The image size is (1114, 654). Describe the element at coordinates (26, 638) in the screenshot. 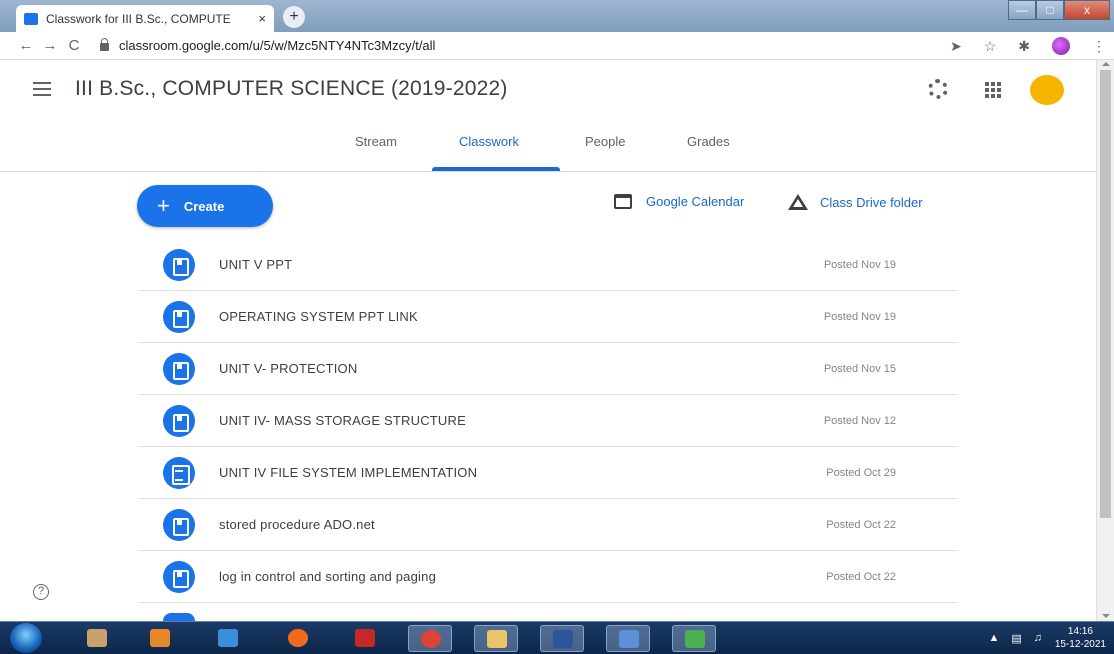

I see `start-button` at that location.